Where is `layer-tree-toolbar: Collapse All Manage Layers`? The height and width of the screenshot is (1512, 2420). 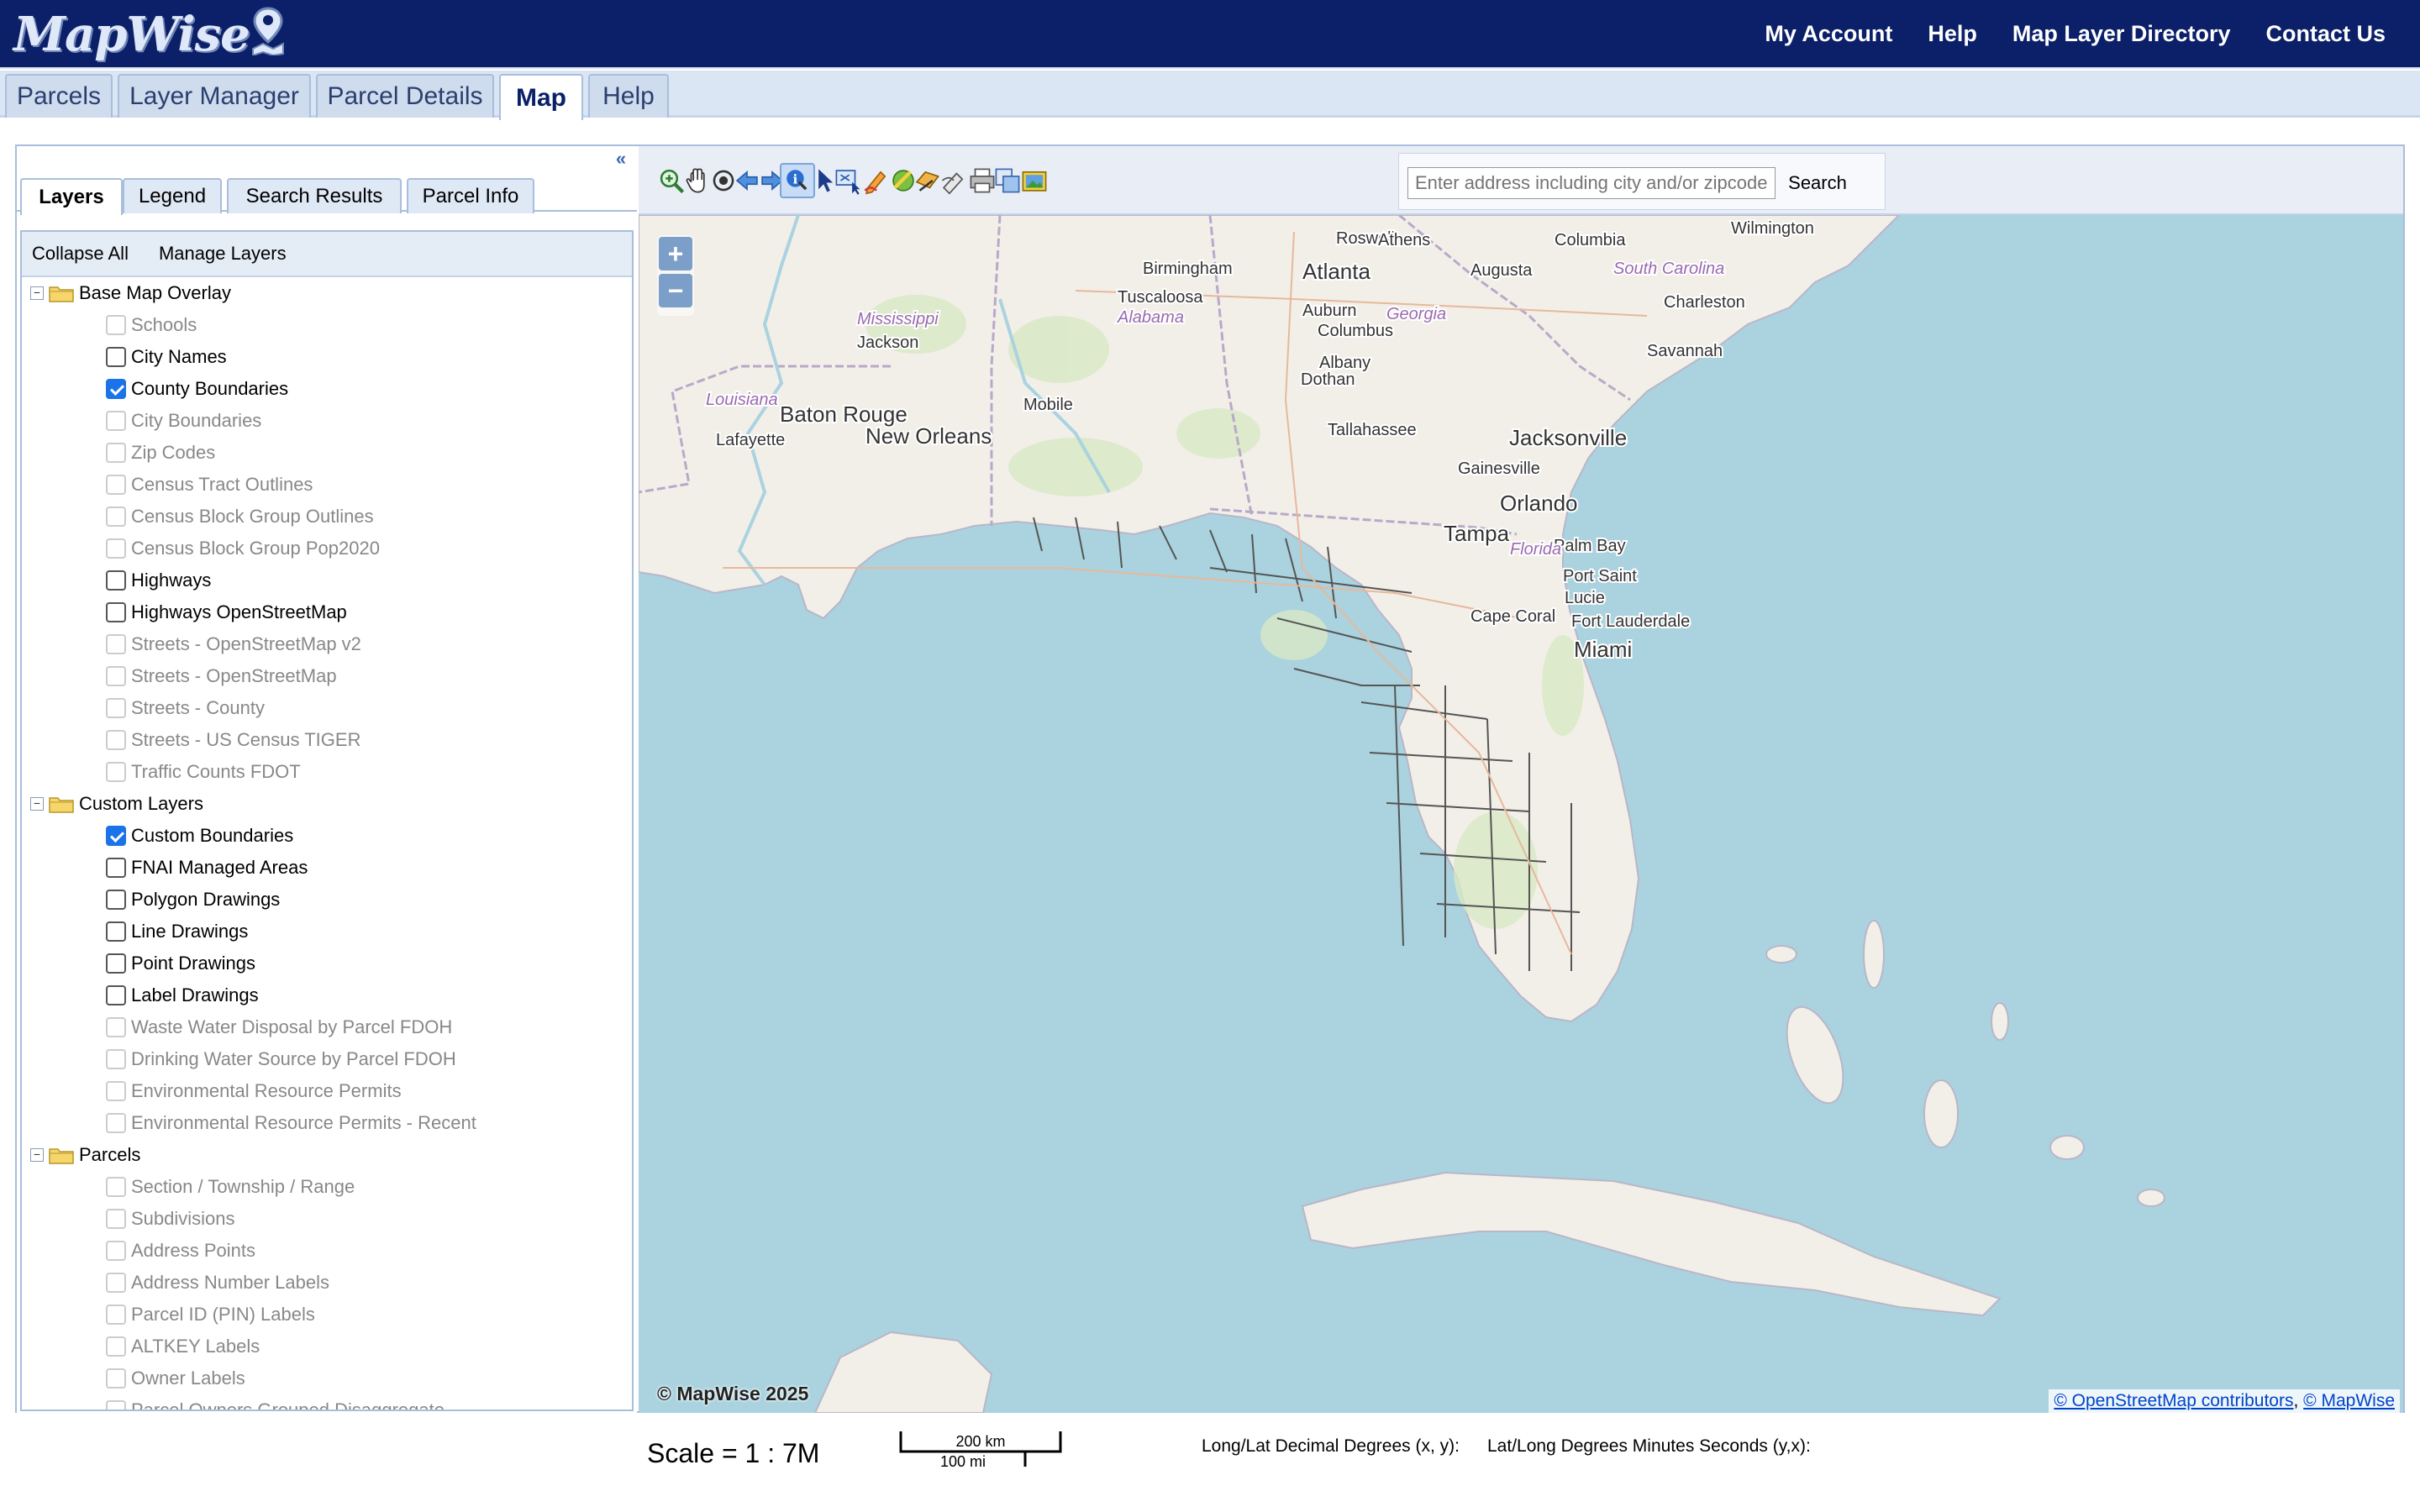
layer-tree-toolbar: Collapse All Manage Layers is located at coordinates (327, 254).